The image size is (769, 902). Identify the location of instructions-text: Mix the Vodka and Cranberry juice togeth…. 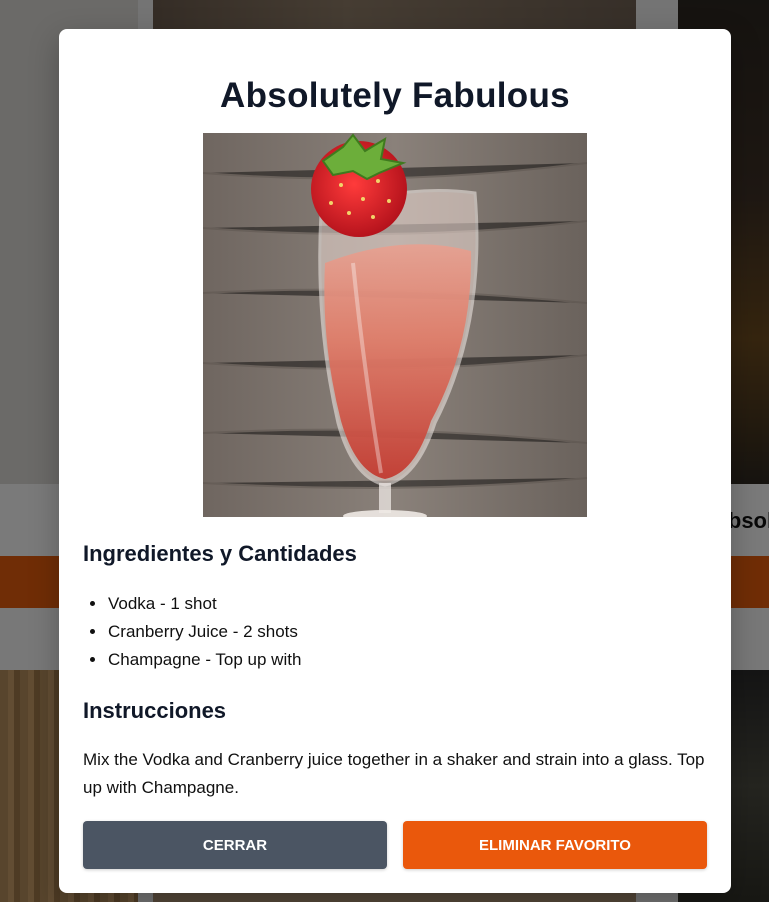
(394, 773).